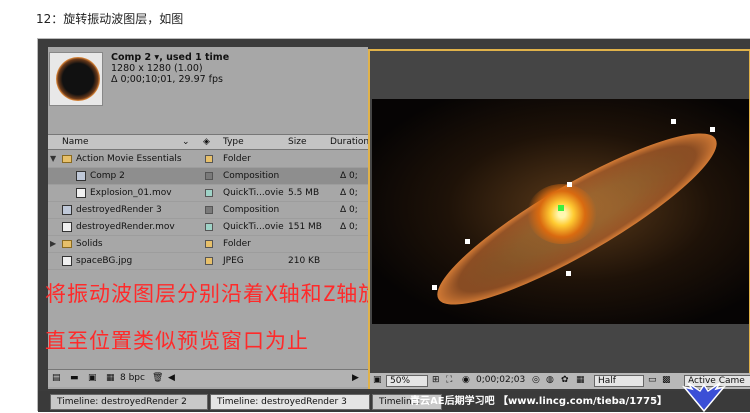 Image resolution: width=750 pixels, height=413 pixels. I want to click on tab-timeline-destroyed-3: Timeline: destroyedRender 3, so click(290, 402).